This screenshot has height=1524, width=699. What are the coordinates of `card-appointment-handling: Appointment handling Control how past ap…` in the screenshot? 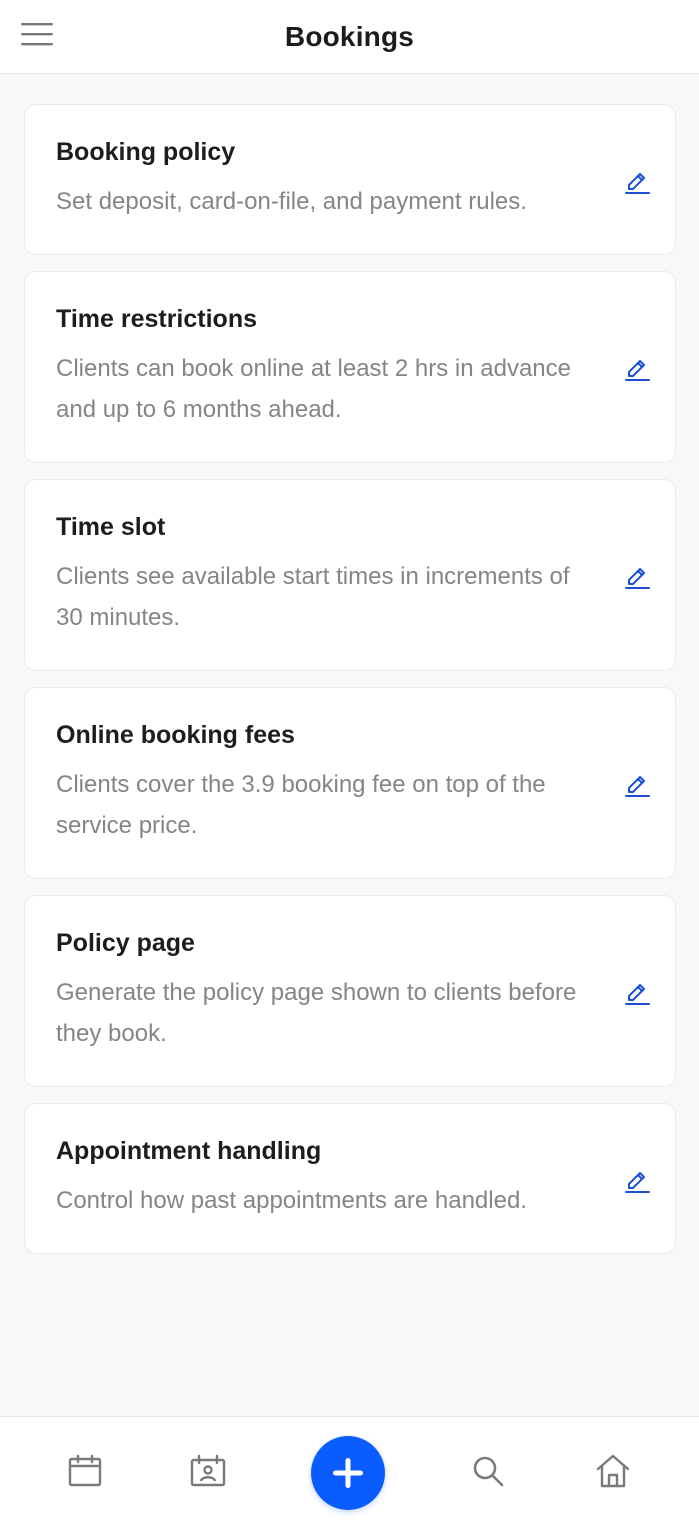 It's located at (350, 1178).